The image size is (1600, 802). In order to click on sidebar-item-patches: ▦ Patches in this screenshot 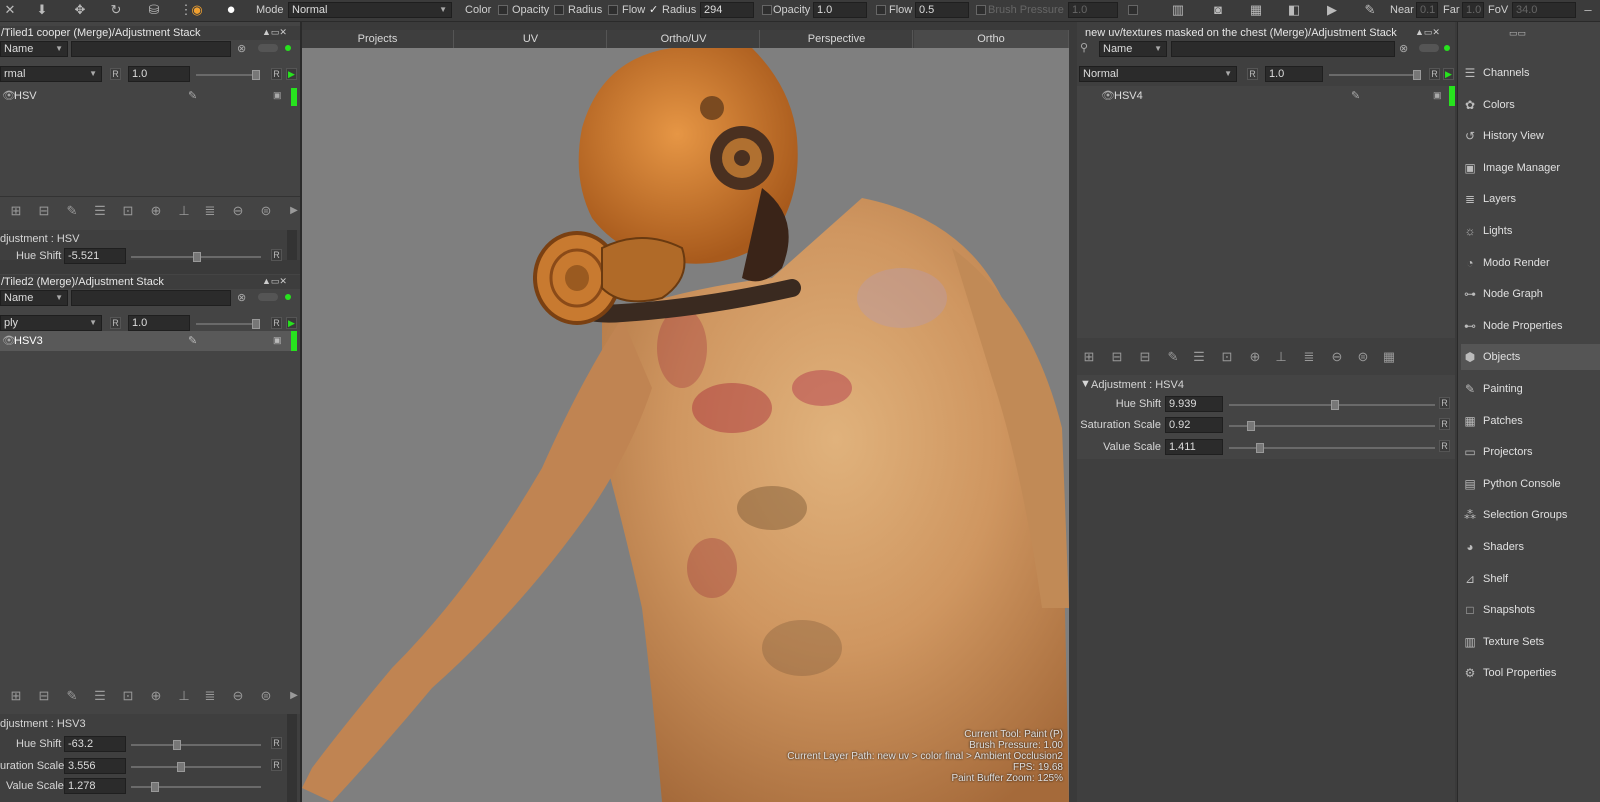, I will do `click(1530, 421)`.